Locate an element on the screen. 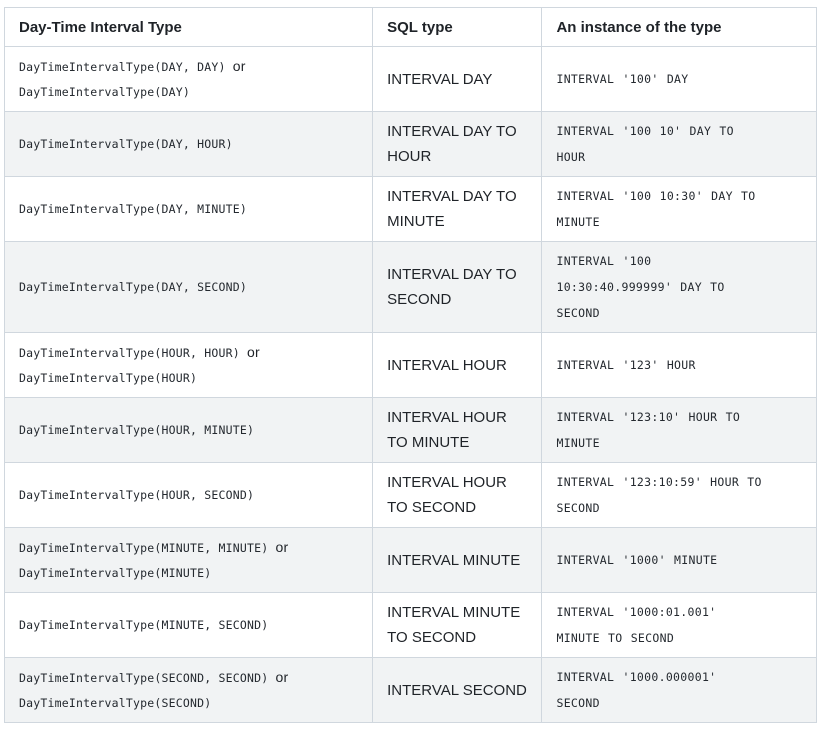  interval-type-line: DayTimeIntervalType(DAY, DAY) or is located at coordinates (188, 67).